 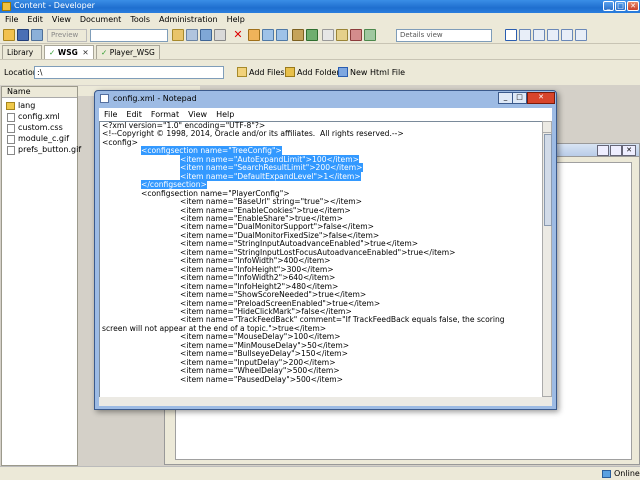 What do you see at coordinates (320, 51) in the screenshot?
I see `document-tabs: Library ✓ WSG ✕ ✓ Player_WSG` at bounding box center [320, 51].